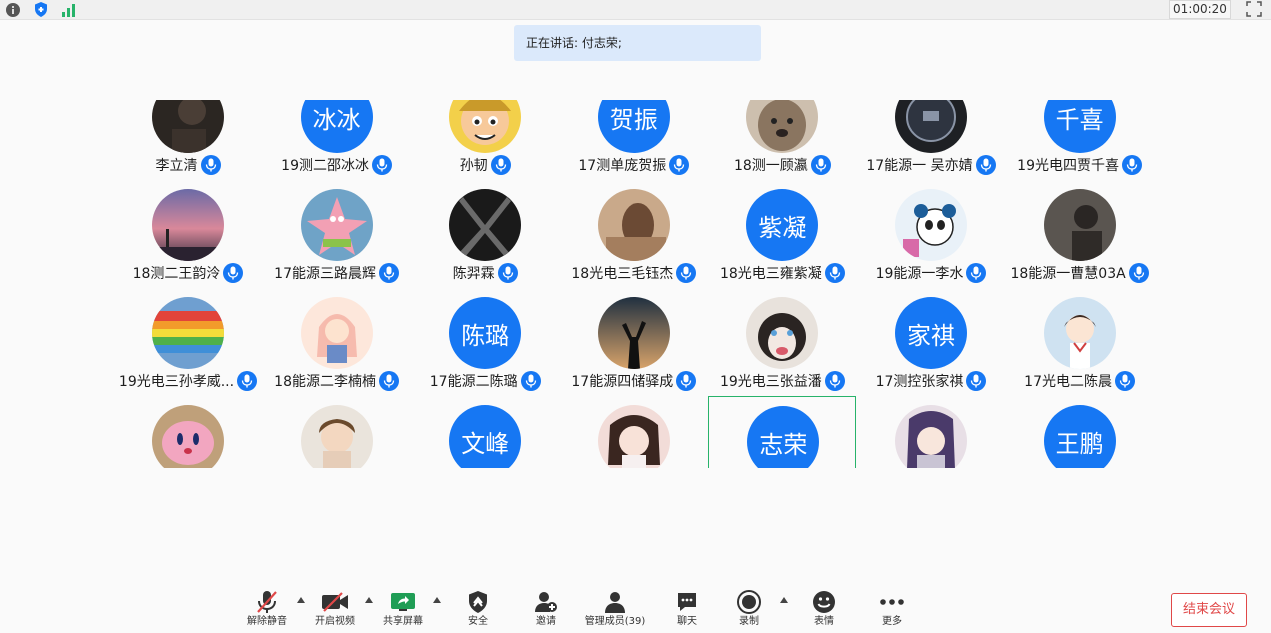  I want to click on participant-tile: 19光电三张益潘, so click(782, 342).